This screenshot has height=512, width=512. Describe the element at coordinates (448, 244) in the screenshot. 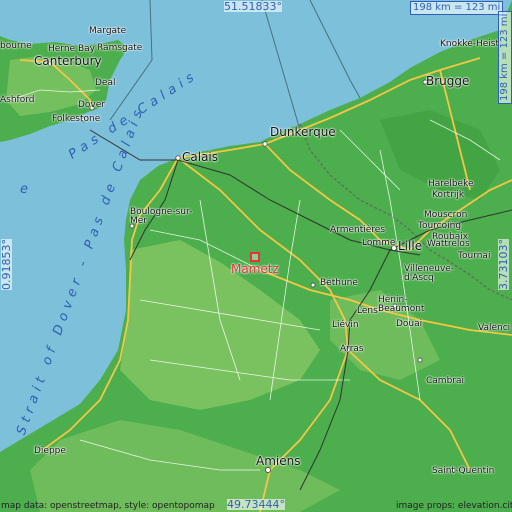

I see `place-wattrelos: Wattrelos` at that location.